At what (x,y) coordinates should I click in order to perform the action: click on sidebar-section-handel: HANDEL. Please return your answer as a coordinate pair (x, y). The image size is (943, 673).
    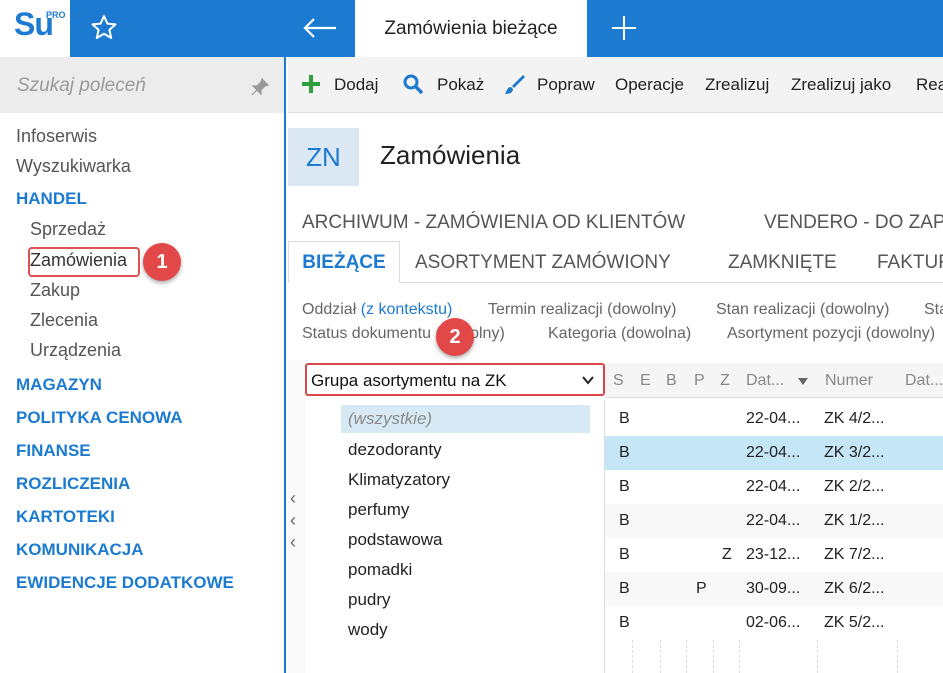
    Looking at the image, I should click on (51, 199).